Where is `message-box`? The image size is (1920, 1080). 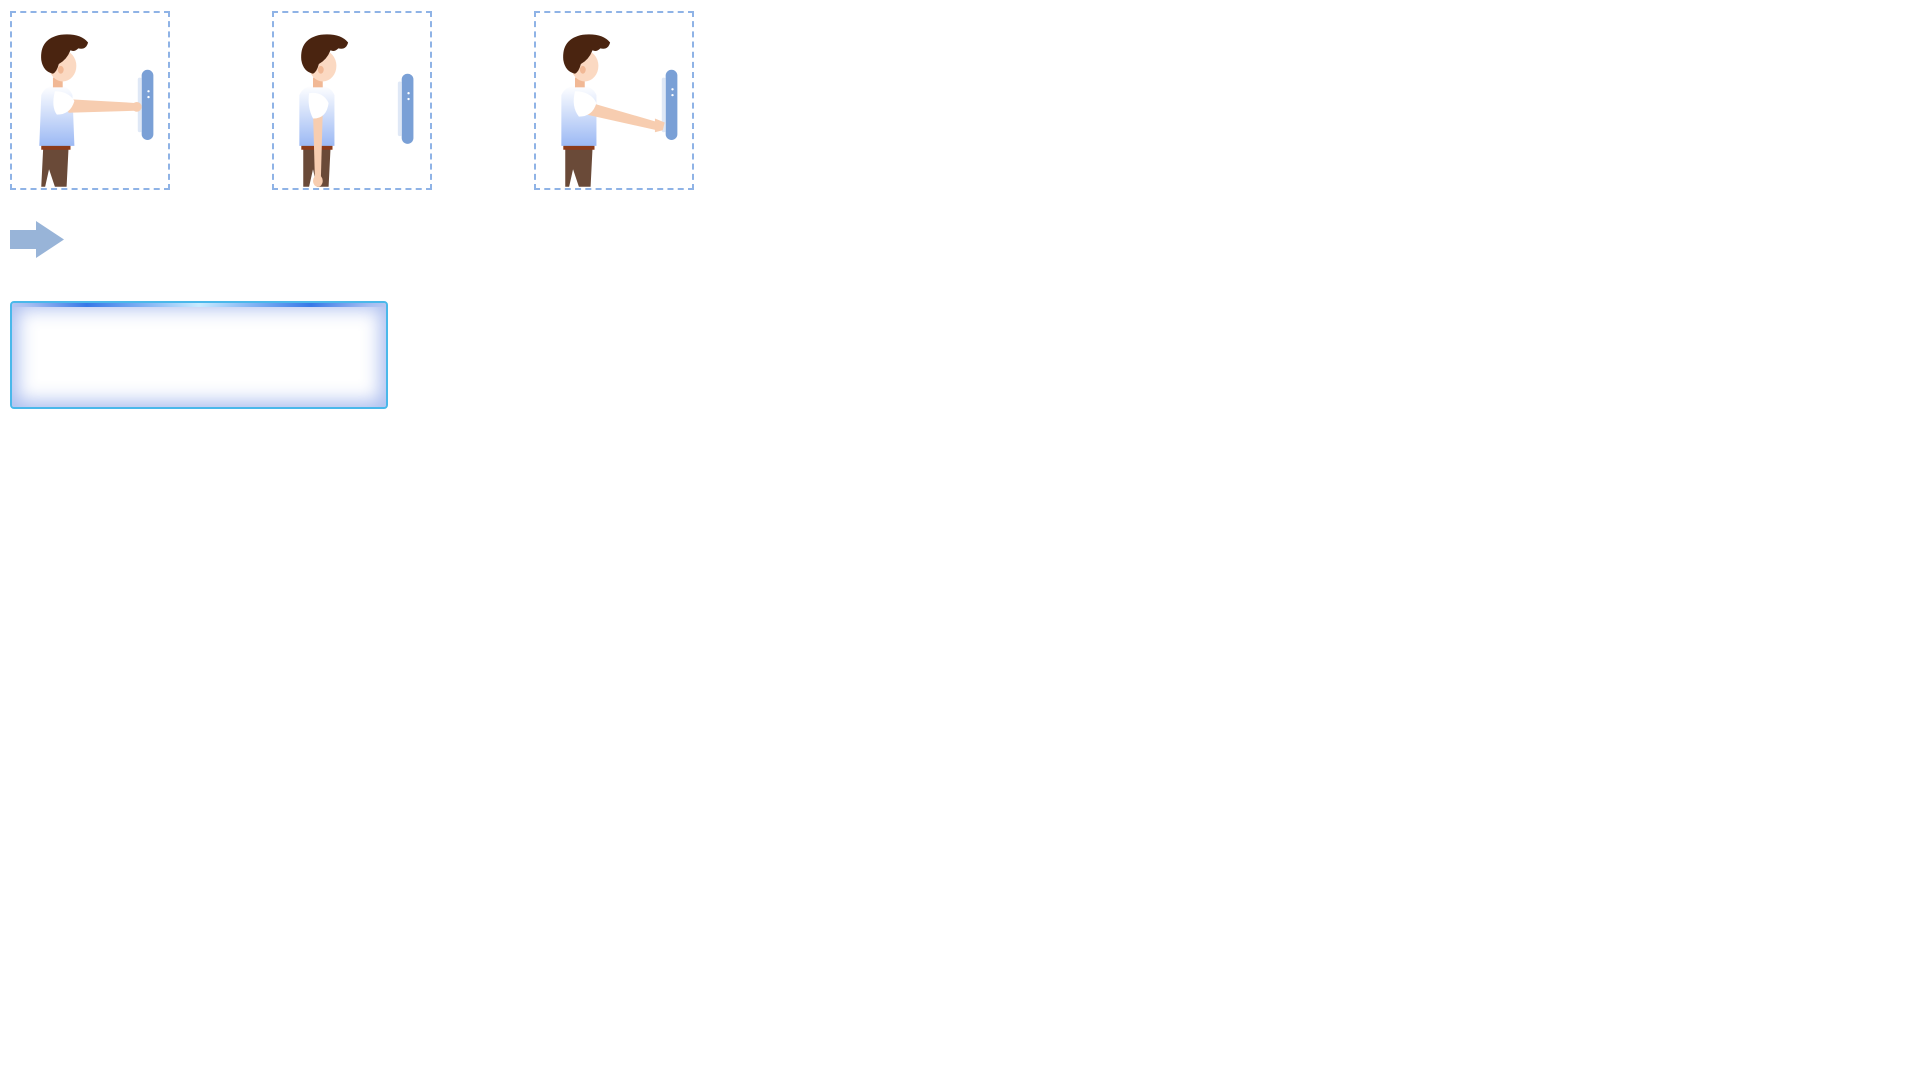
message-box is located at coordinates (199, 355).